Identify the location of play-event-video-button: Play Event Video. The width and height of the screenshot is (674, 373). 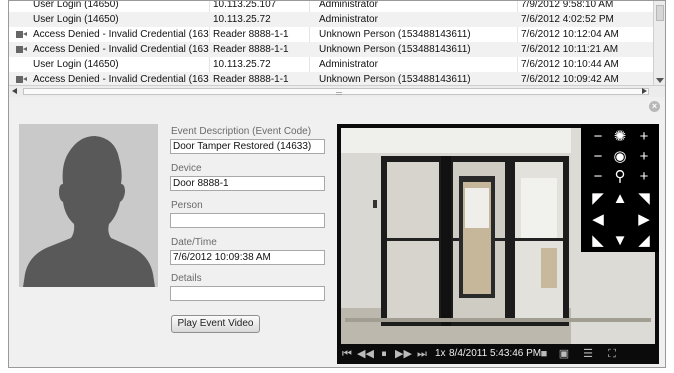
(215, 324).